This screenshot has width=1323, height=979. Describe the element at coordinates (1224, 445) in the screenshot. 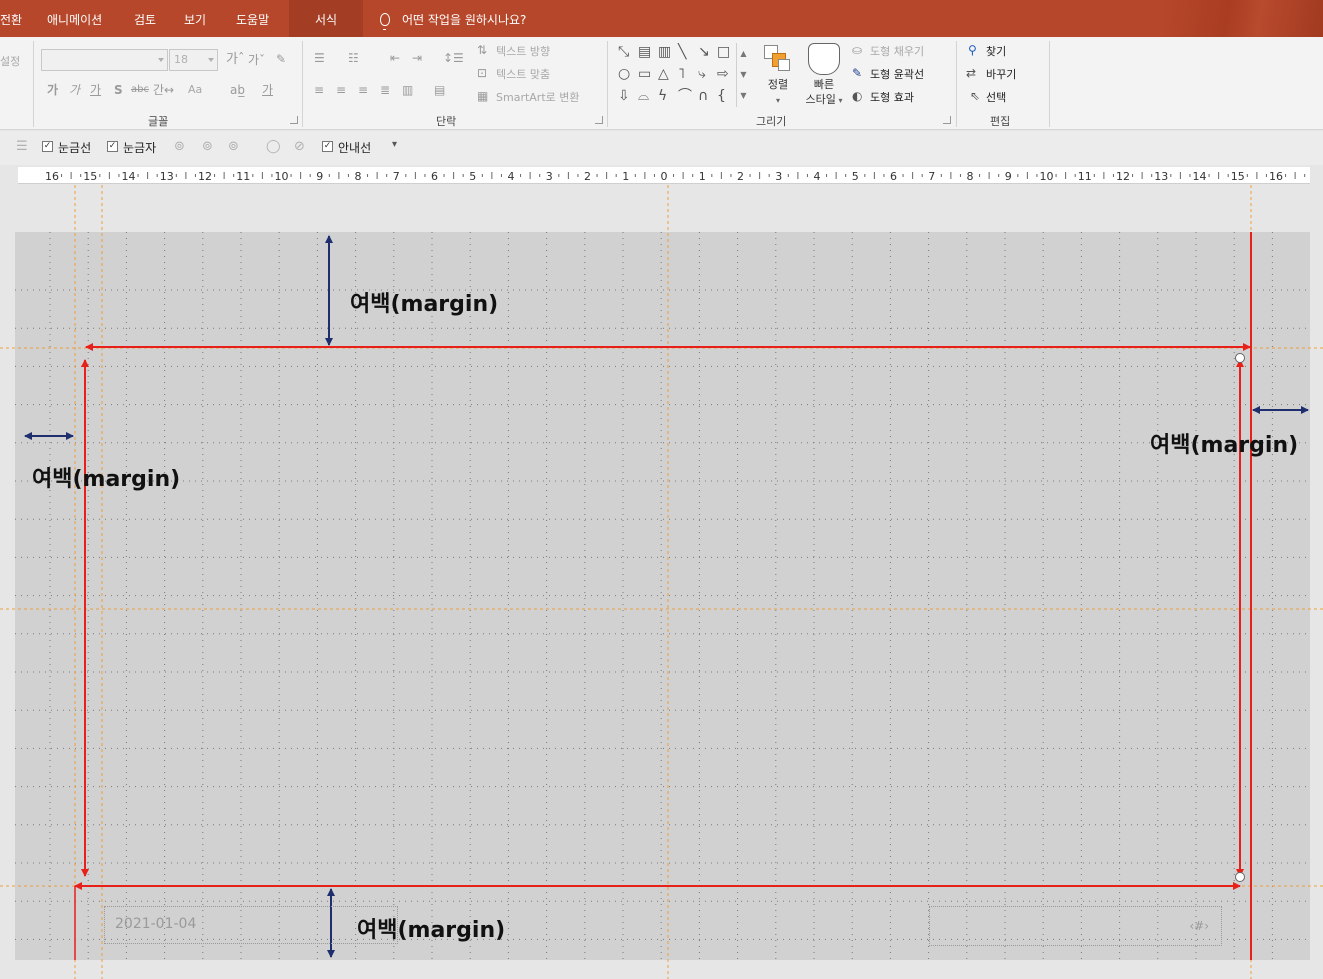

I see `margin-label-right: 여백(margin)` at that location.